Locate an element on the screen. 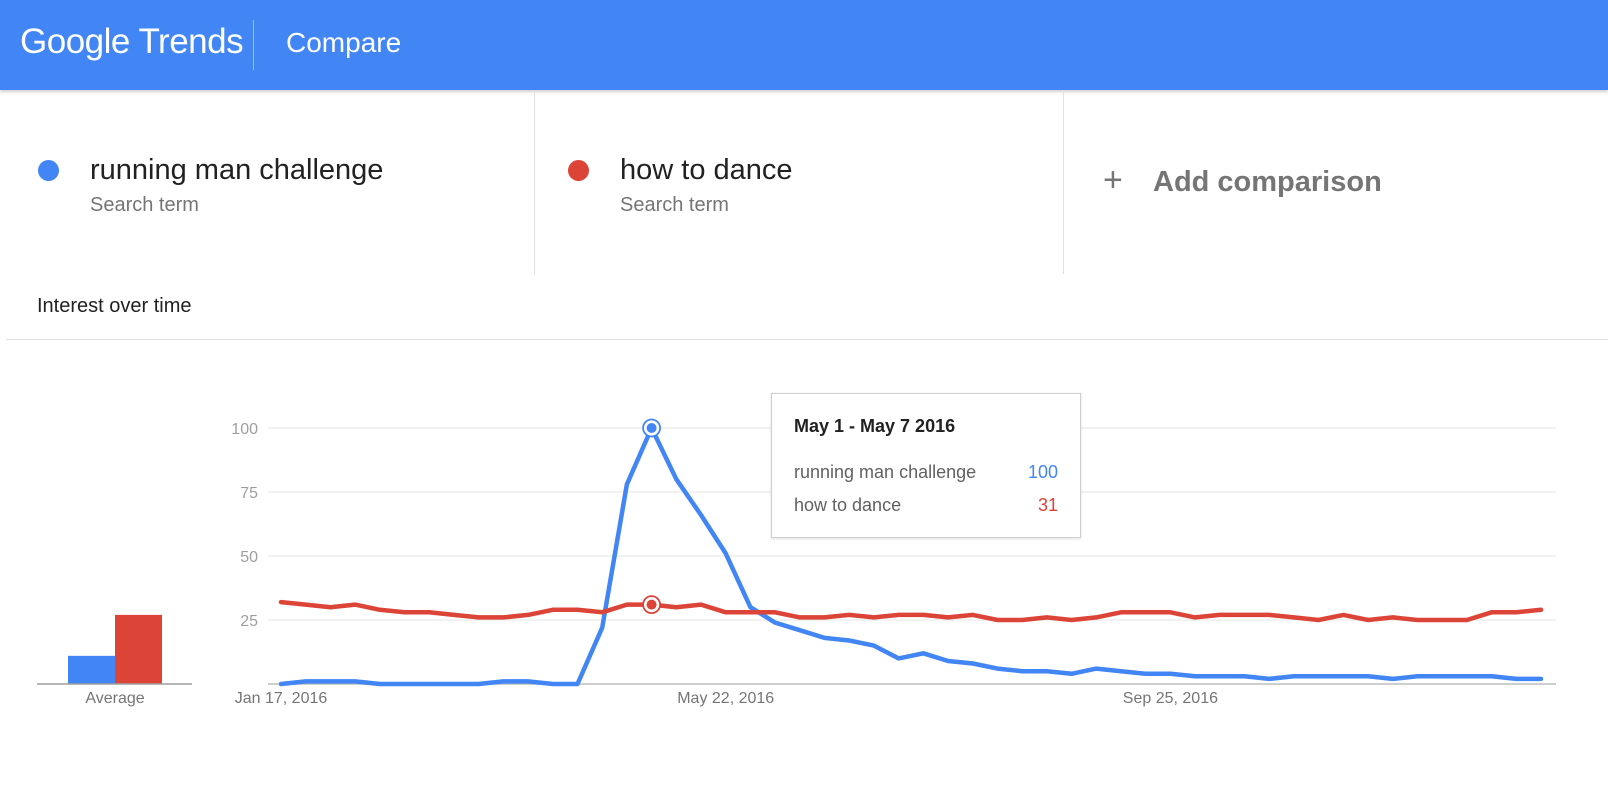 The image size is (1608, 802). x-tick-label: Sep 25, 2016 is located at coordinates (1170, 698).